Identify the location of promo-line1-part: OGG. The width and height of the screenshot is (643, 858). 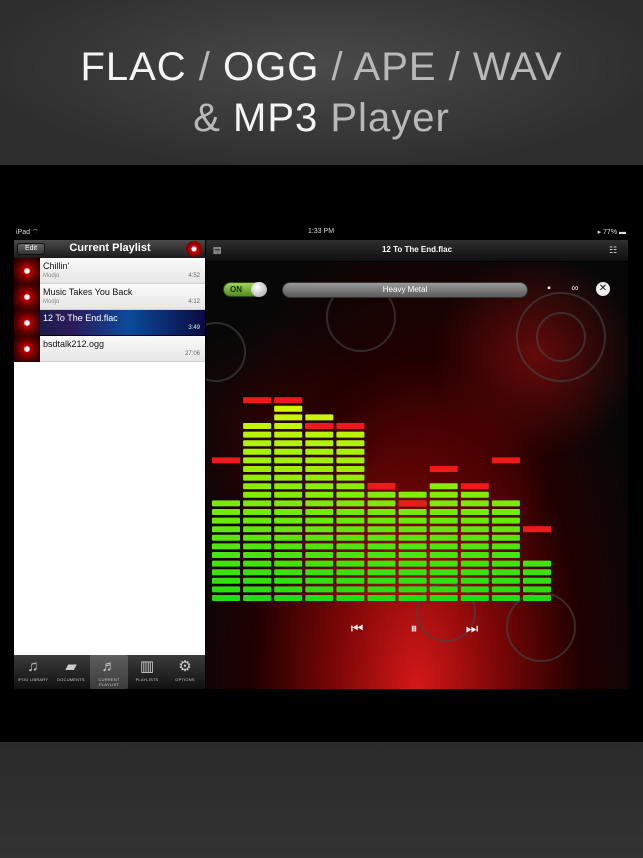
(271, 67).